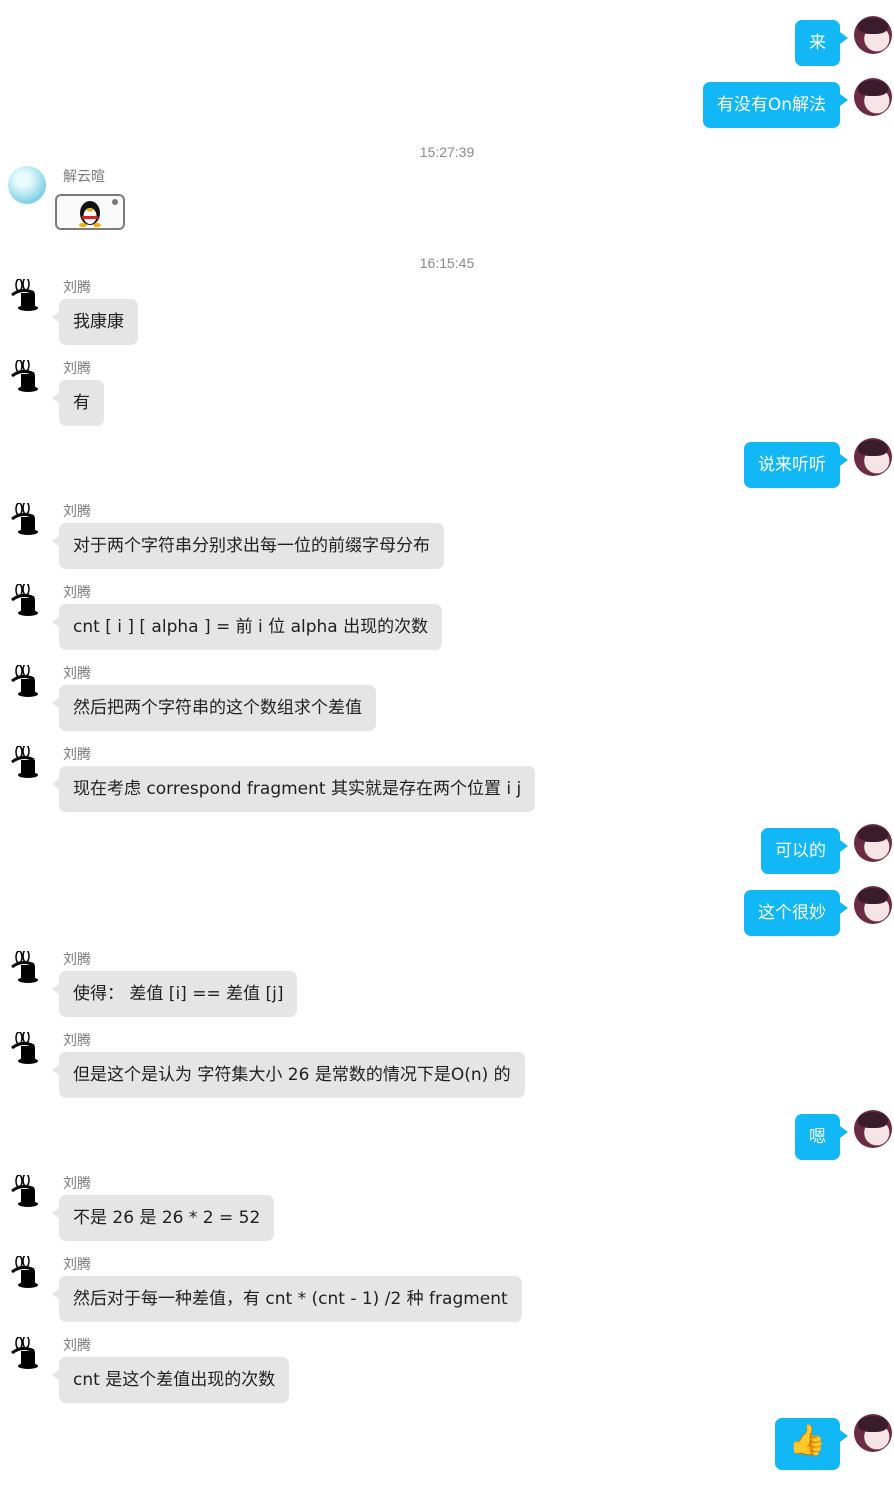  I want to click on message-bubble: 说来听听, so click(796, 465).